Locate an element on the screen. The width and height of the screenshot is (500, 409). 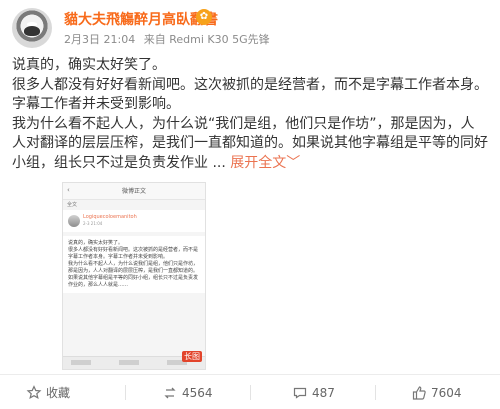
chevron-down-icon: ﹀ is located at coordinates (293, 162).